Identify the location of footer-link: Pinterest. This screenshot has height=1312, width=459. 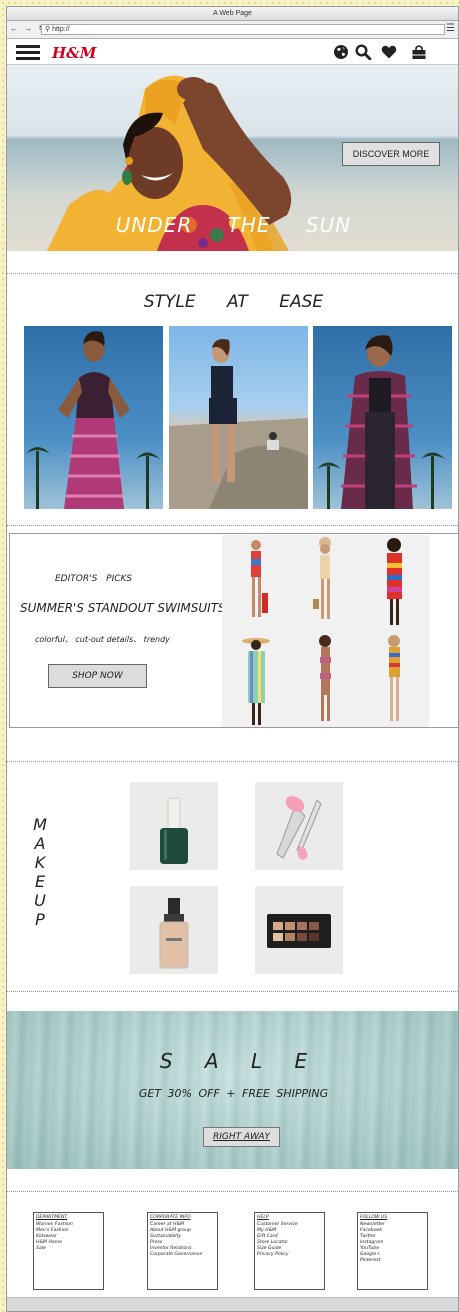
(392, 1261).